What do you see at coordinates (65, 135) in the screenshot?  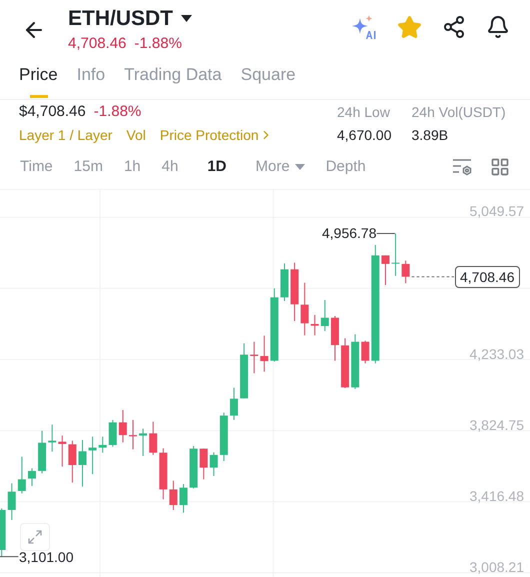 I see `category-tag: Layer 1 / Layer` at bounding box center [65, 135].